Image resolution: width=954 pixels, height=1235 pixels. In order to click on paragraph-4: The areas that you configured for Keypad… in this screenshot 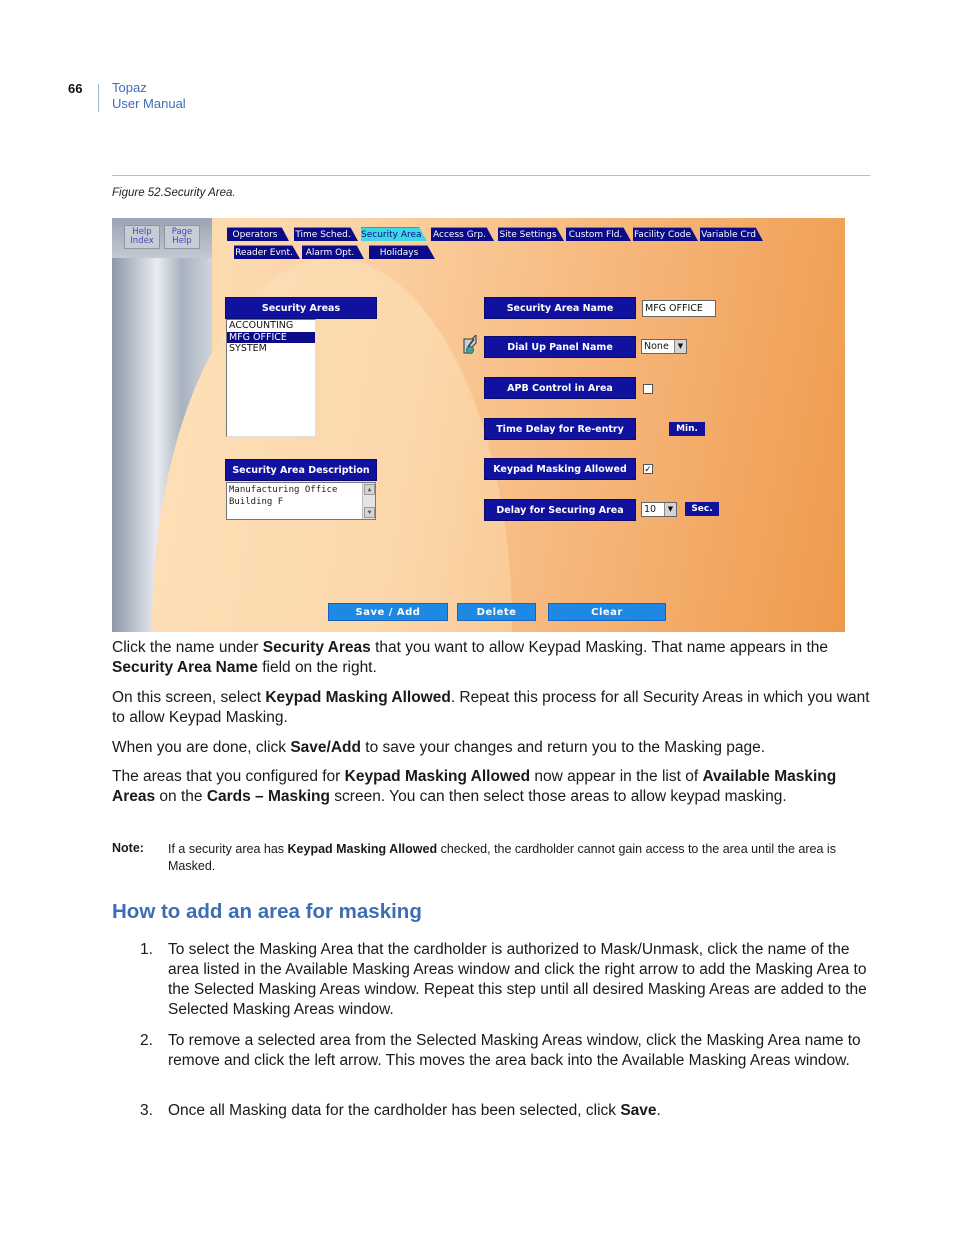, I will do `click(474, 786)`.